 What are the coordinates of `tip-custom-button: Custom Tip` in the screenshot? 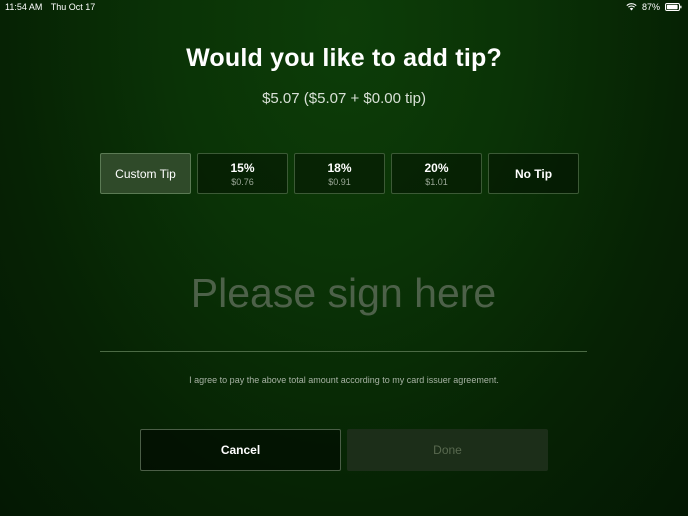 It's located at (145, 173).